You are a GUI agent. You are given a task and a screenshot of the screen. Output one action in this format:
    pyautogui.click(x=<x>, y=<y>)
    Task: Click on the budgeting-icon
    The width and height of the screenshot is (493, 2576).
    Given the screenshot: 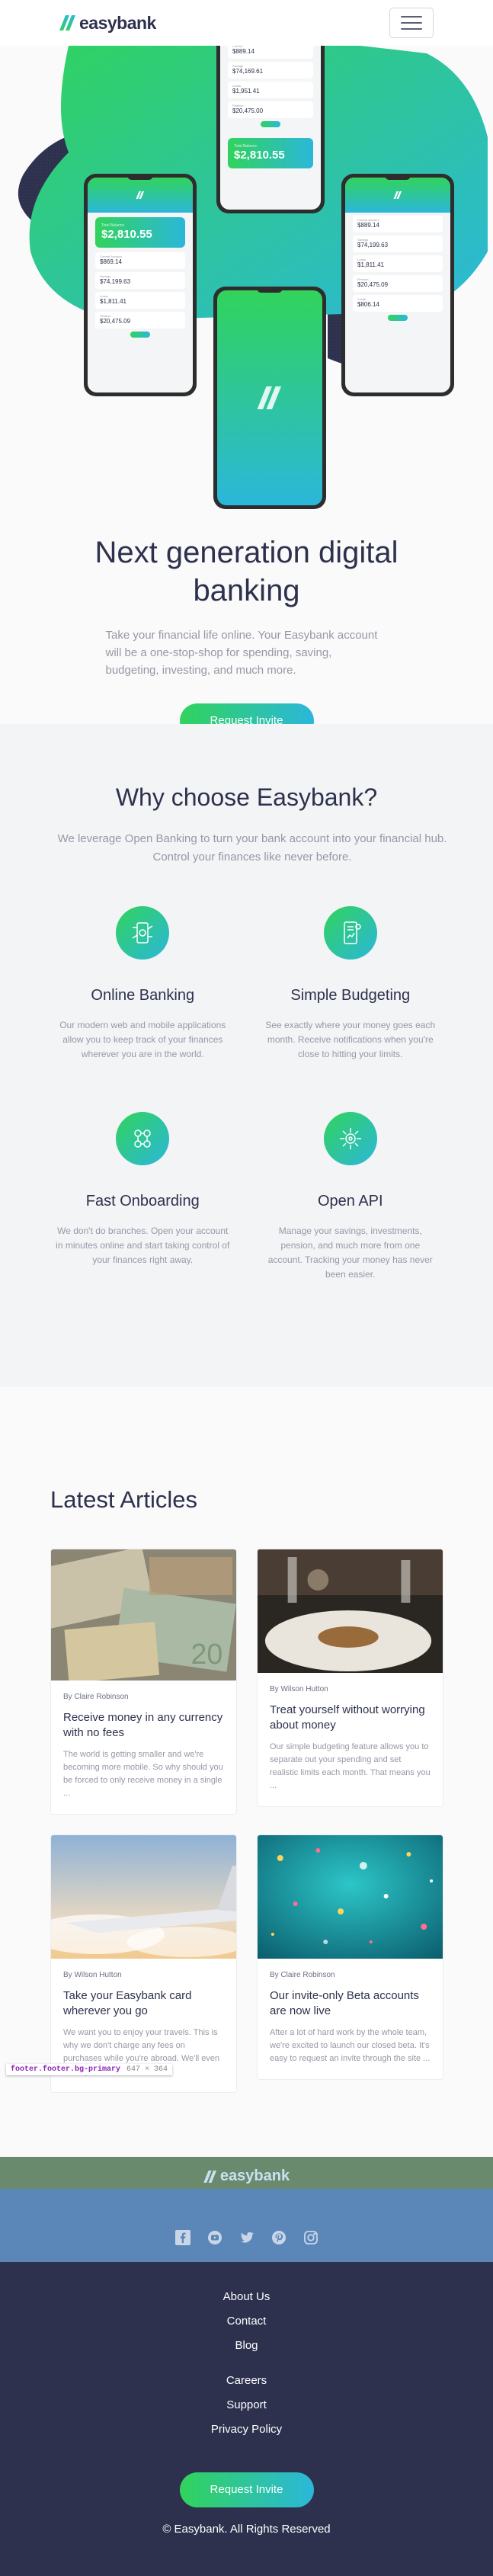 What is the action you would take?
    pyautogui.click(x=350, y=933)
    